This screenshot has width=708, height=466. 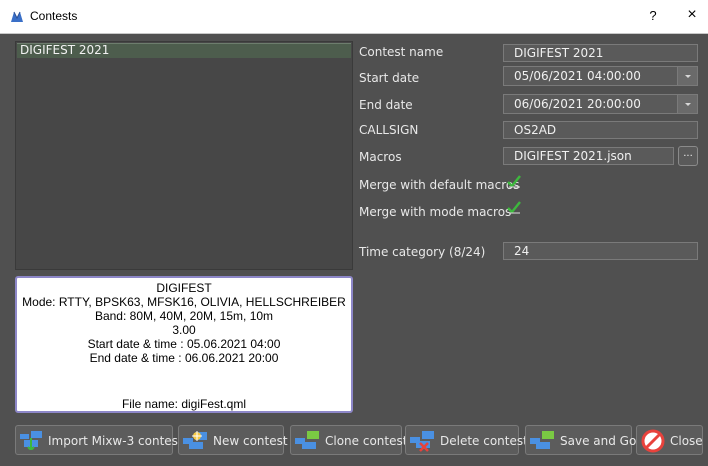 I want to click on close-label: Close, so click(x=686, y=441).